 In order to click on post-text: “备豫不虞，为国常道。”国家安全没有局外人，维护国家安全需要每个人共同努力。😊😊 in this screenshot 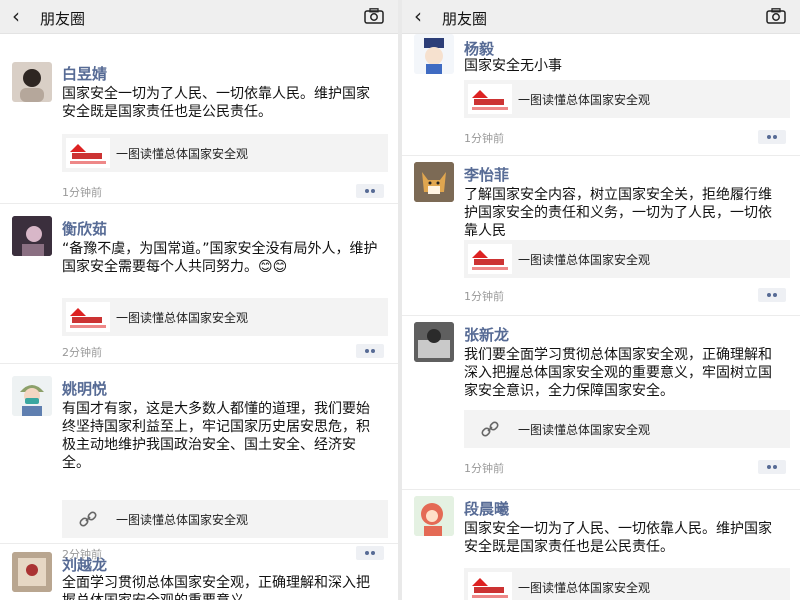, I will do `click(220, 258)`.